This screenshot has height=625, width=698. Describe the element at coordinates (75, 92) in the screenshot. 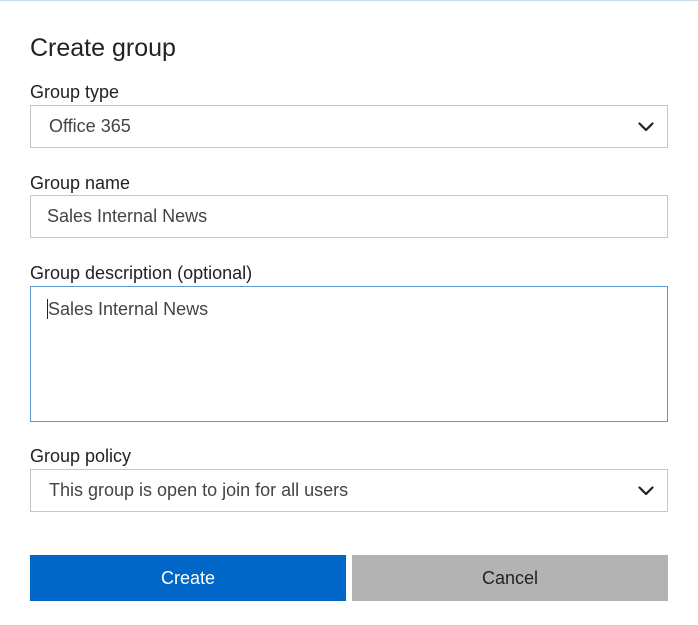

I see `group-type-label: Group type` at that location.